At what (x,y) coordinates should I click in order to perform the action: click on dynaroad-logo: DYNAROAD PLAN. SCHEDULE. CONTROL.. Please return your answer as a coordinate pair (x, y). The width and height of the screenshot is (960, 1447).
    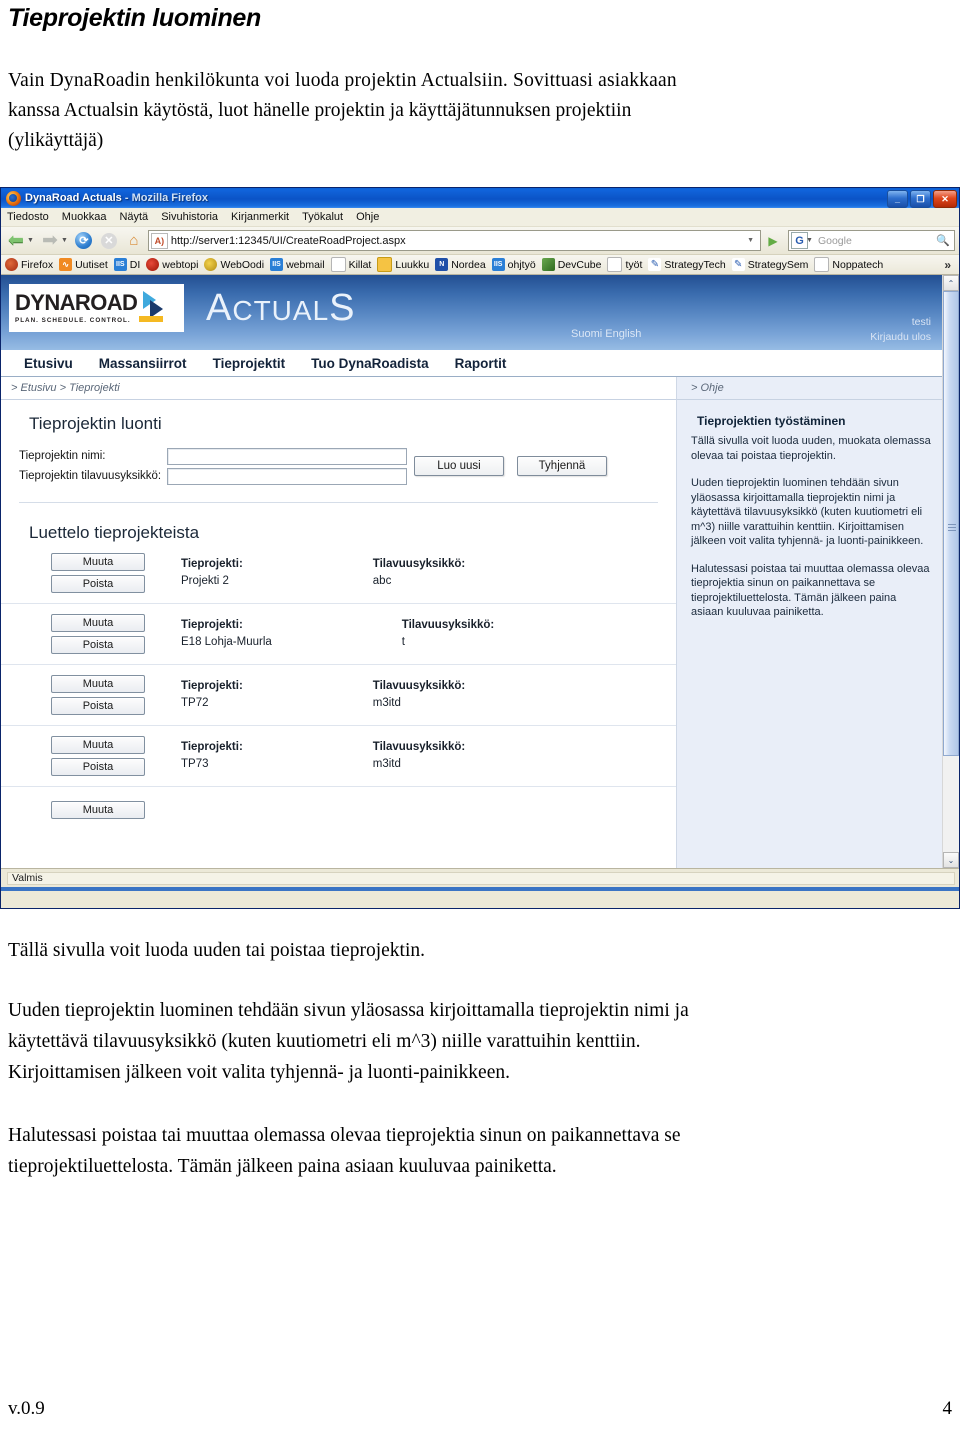
    Looking at the image, I should click on (96, 308).